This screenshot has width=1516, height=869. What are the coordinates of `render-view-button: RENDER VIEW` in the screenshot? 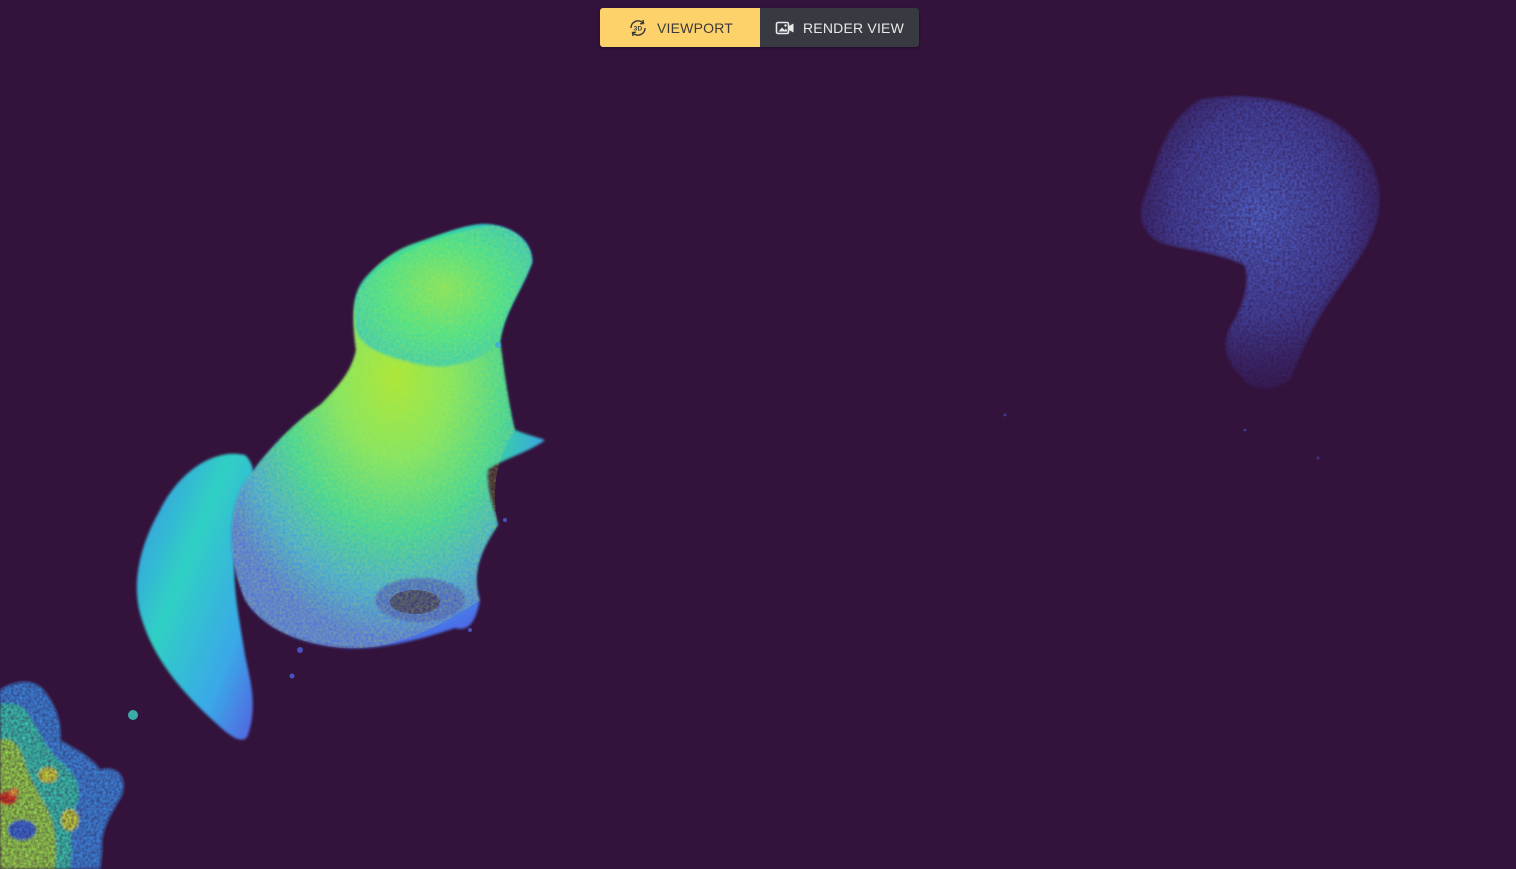 It's located at (839, 27).